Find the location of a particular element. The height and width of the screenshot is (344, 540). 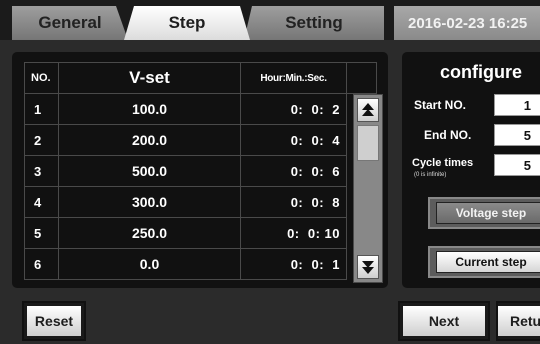

scroll-thumb is located at coordinates (368, 143).